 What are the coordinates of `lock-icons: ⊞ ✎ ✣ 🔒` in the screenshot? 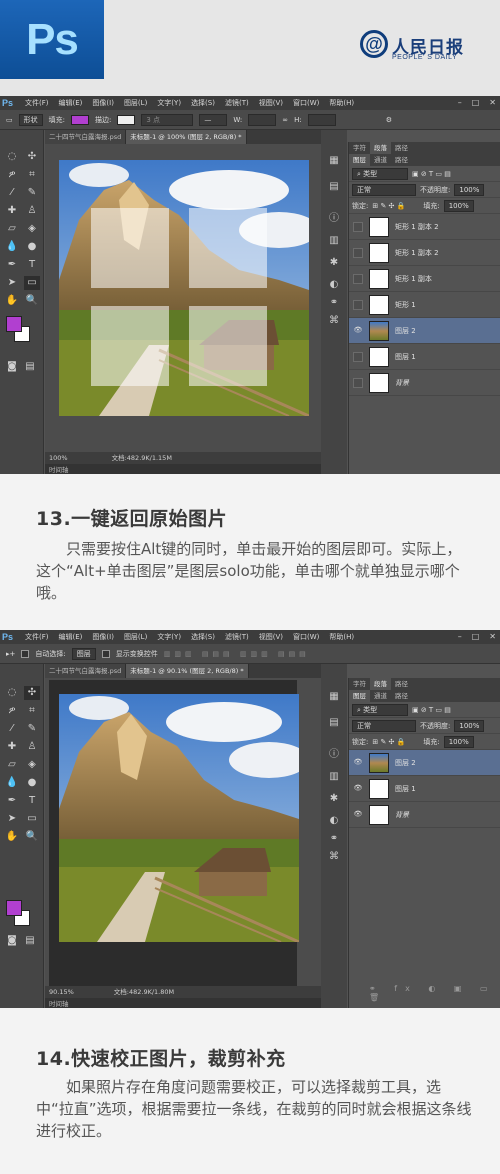 It's located at (388, 206).